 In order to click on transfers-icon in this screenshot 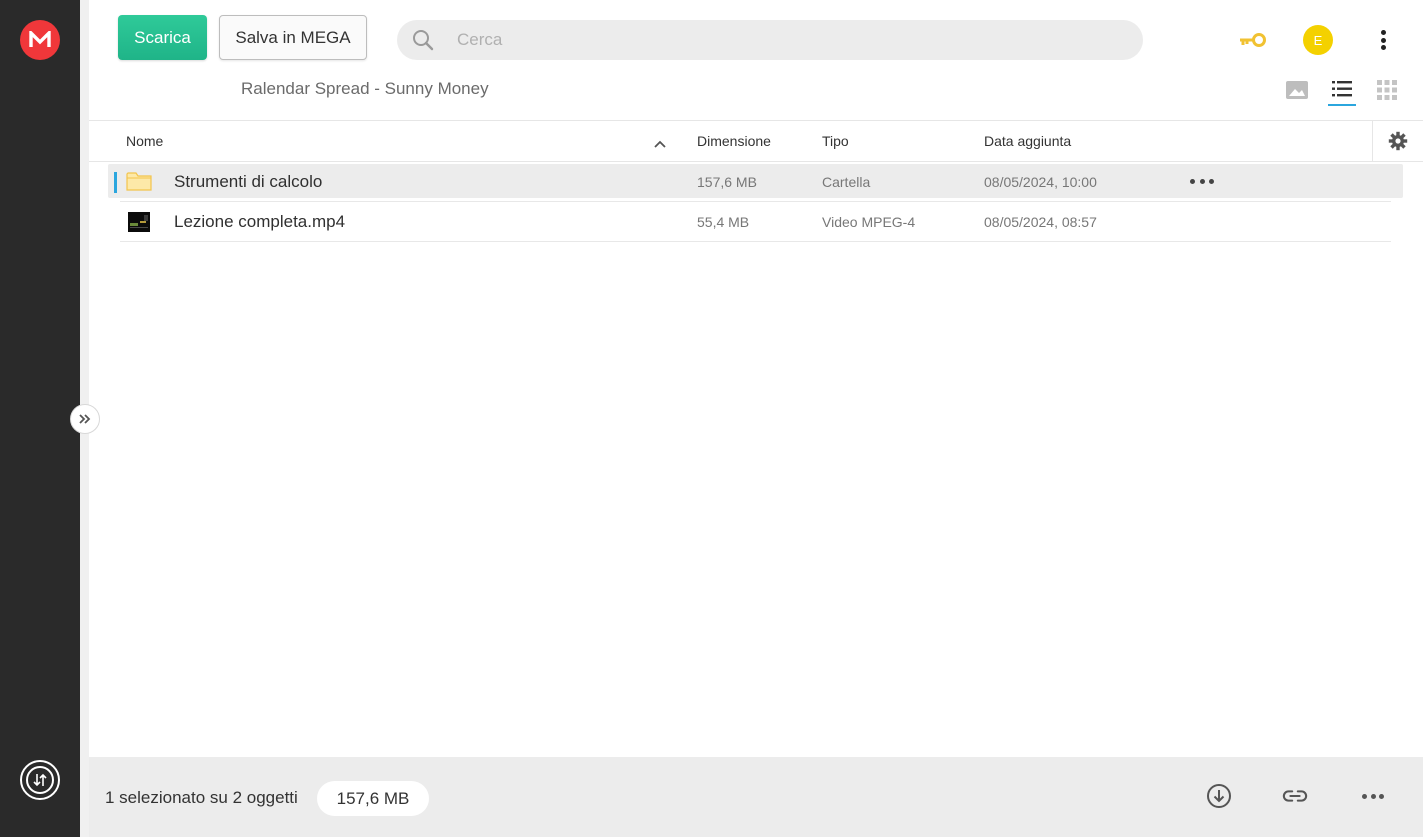, I will do `click(40, 780)`.